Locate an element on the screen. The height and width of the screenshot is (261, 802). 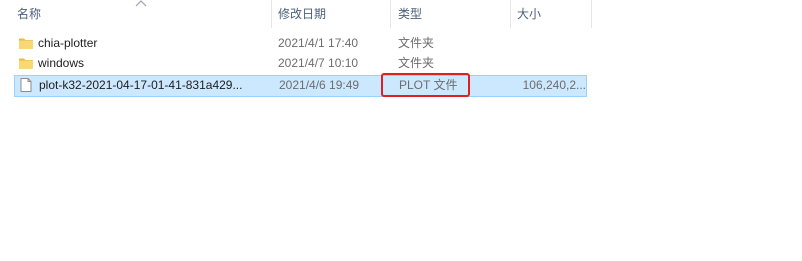
file-row-chia-plotter: chia-plotter 2021/4/1 17:40 文件夹 is located at coordinates (300, 43).